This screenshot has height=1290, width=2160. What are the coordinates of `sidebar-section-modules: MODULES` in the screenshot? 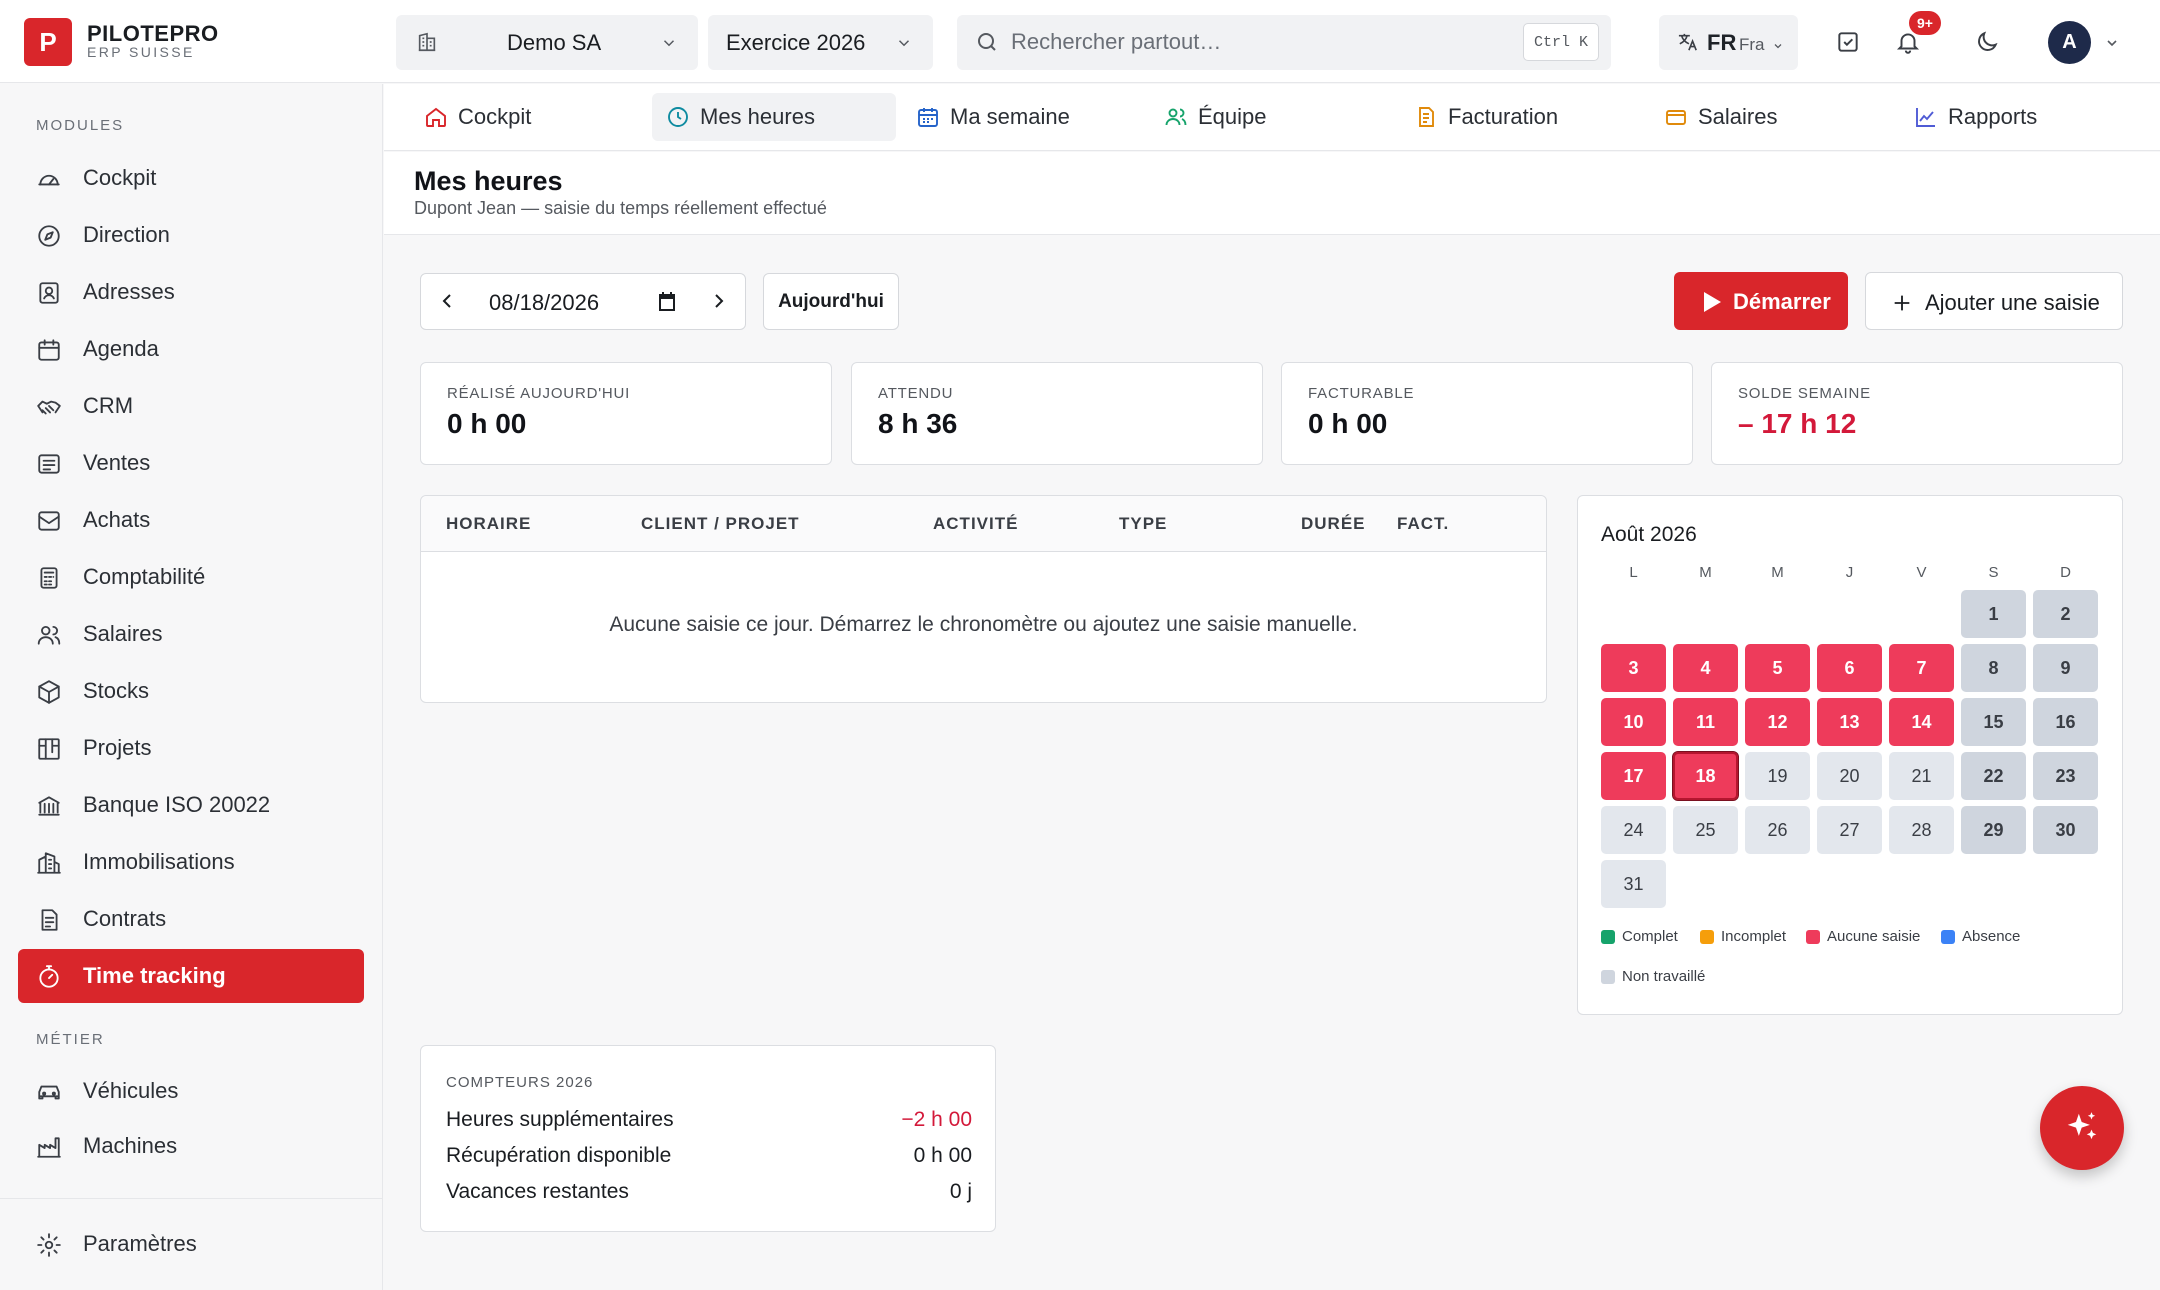 It's located at (80, 125).